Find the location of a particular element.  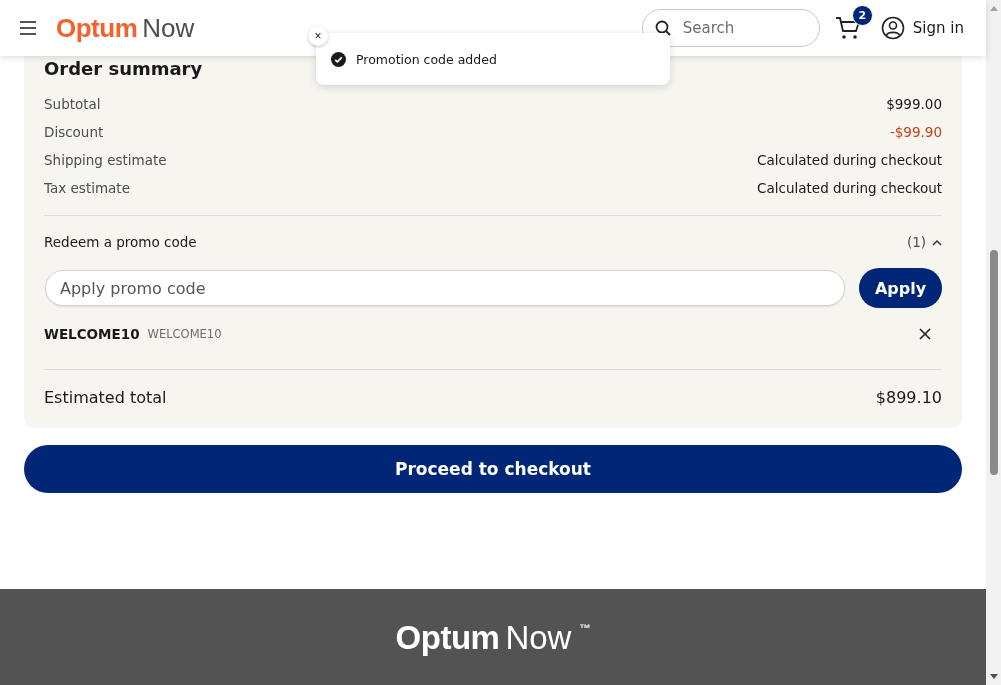

cart-count-badge: 2 is located at coordinates (862, 15).